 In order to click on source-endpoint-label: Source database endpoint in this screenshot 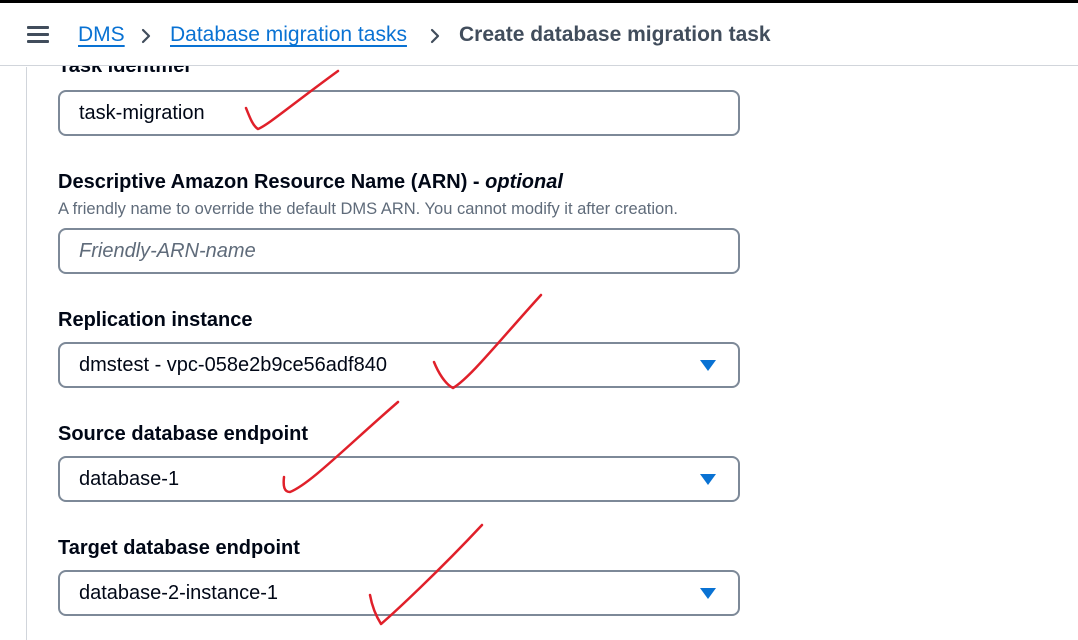, I will do `click(183, 434)`.